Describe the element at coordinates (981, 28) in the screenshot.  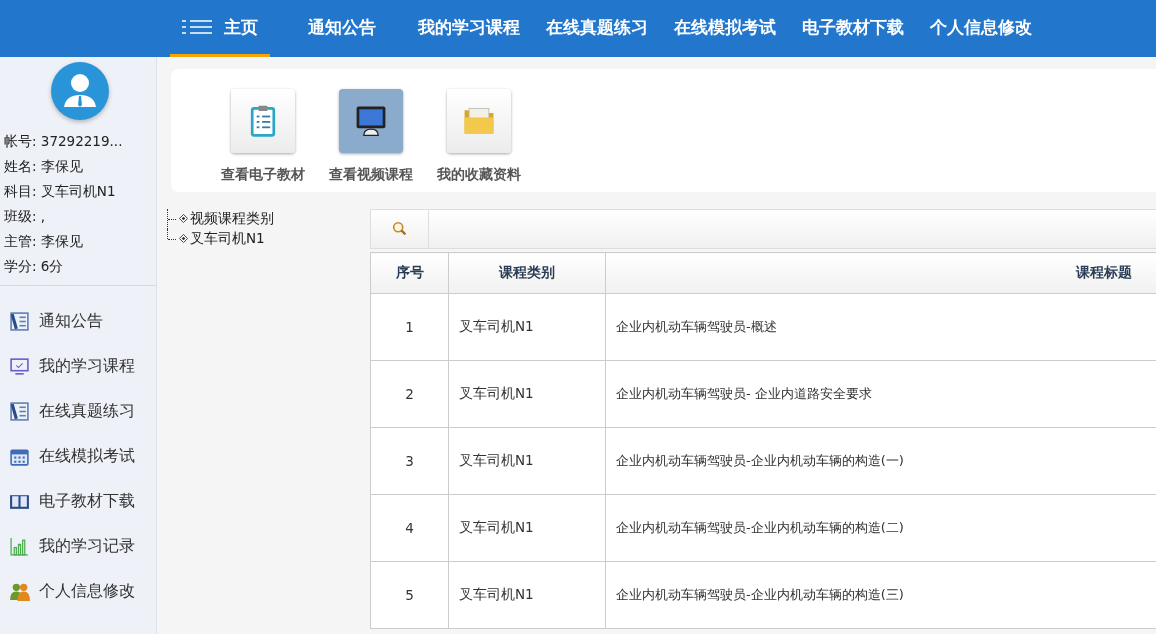
I see `nav-tab: 个人信息修改` at that location.